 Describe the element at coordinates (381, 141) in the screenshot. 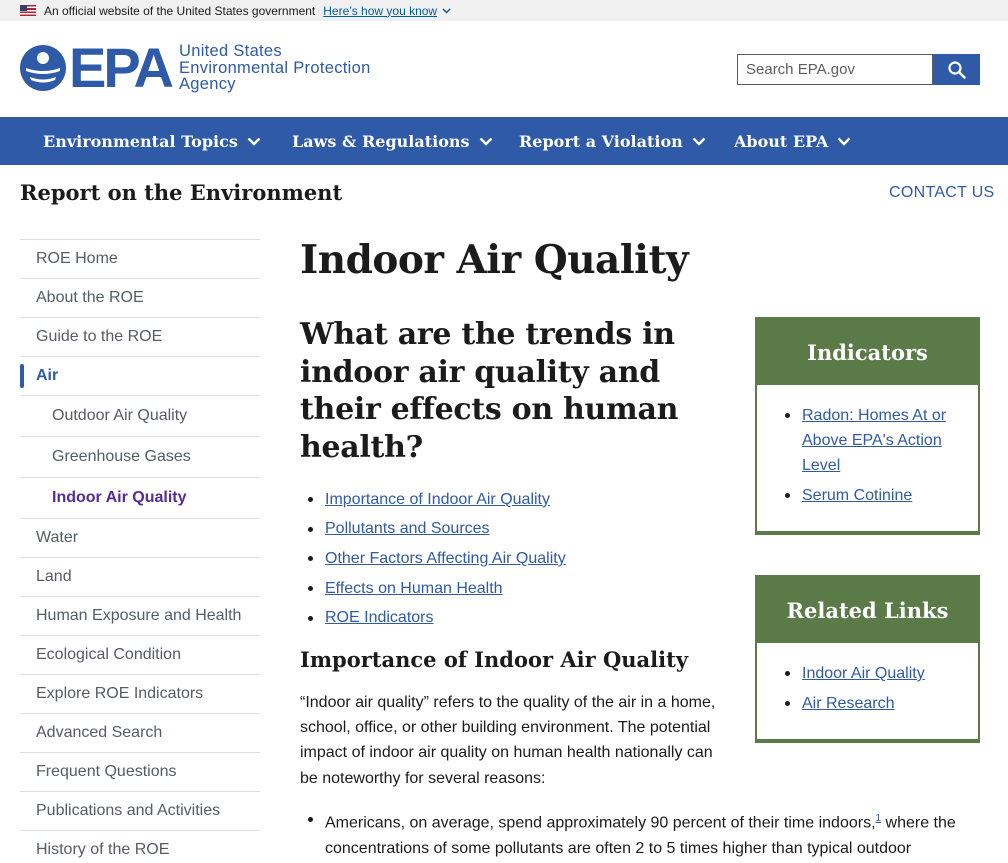

I see `nav-label: Laws & Regulations` at that location.